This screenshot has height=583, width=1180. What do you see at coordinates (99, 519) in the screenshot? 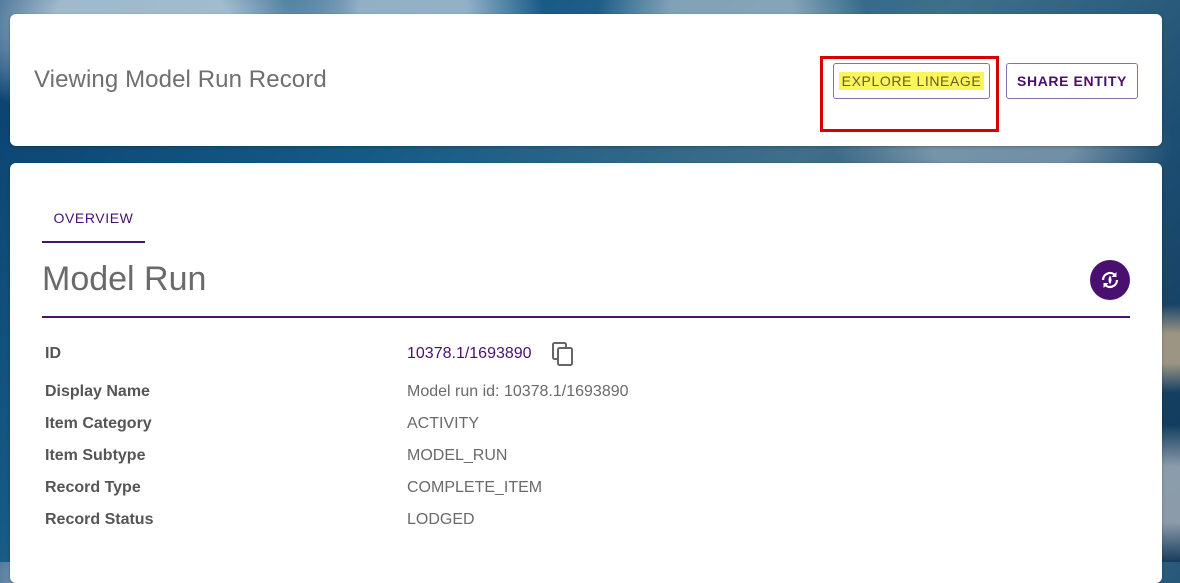
I see `field-label: Record Status` at bounding box center [99, 519].